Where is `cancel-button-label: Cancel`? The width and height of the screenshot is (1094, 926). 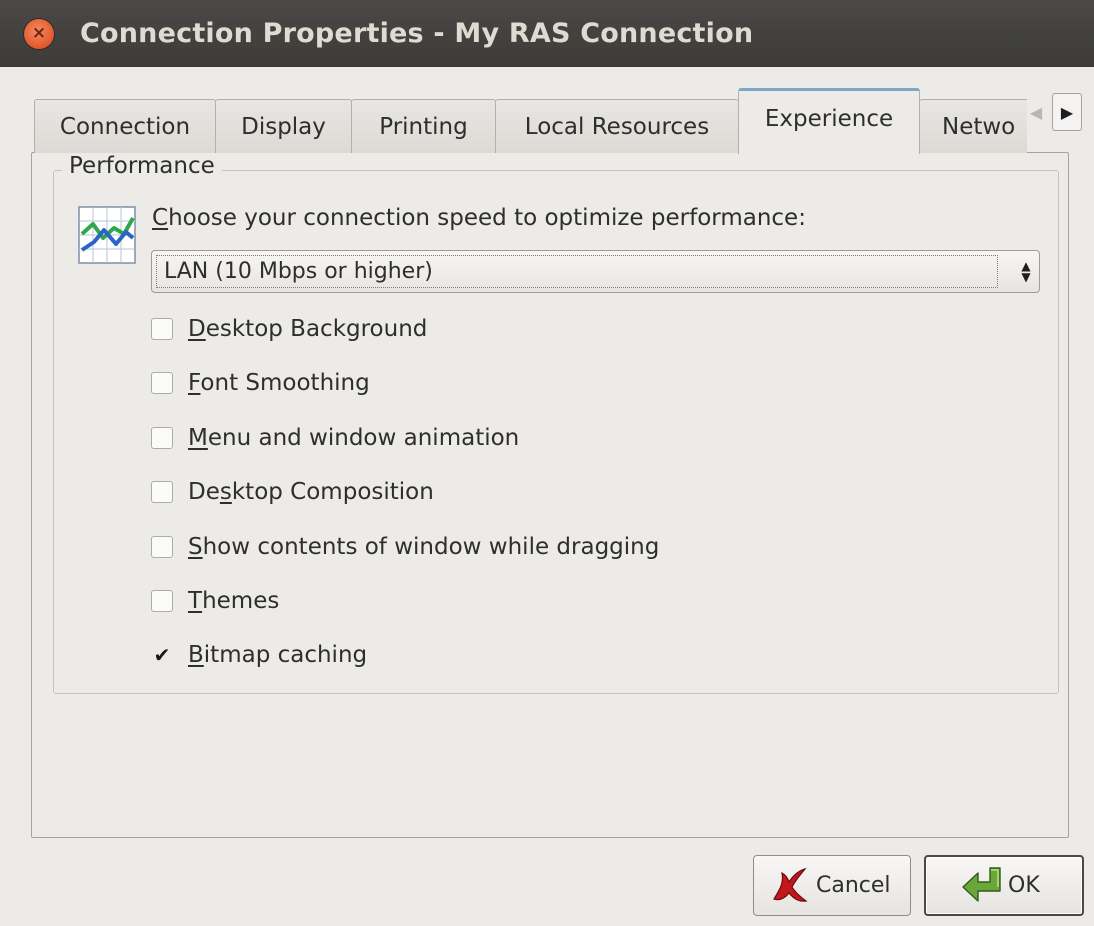 cancel-button-label: Cancel is located at coordinates (853, 885).